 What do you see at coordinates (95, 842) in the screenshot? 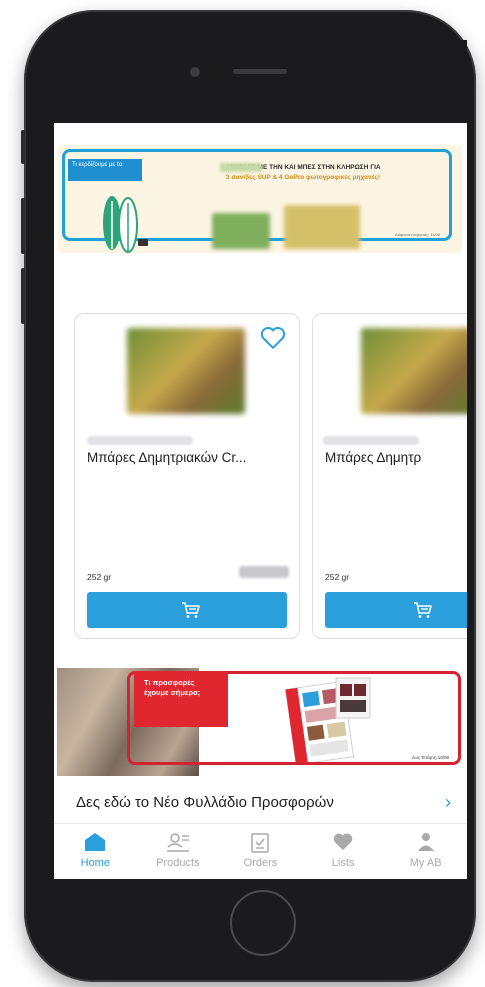
I see `home-icon` at bounding box center [95, 842].